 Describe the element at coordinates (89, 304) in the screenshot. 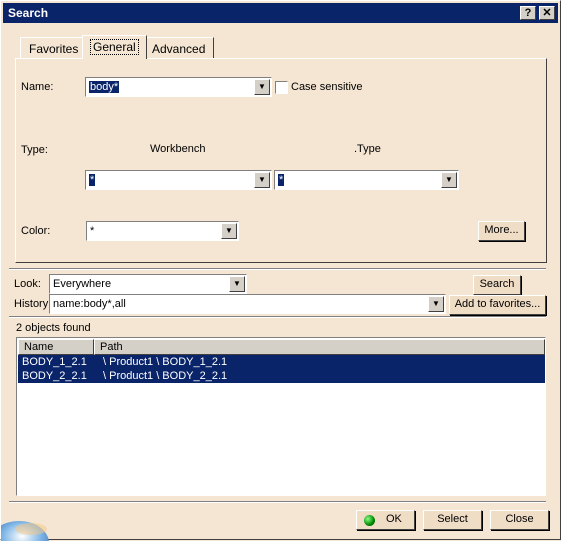

I see `history-value: name:body*,all` at that location.